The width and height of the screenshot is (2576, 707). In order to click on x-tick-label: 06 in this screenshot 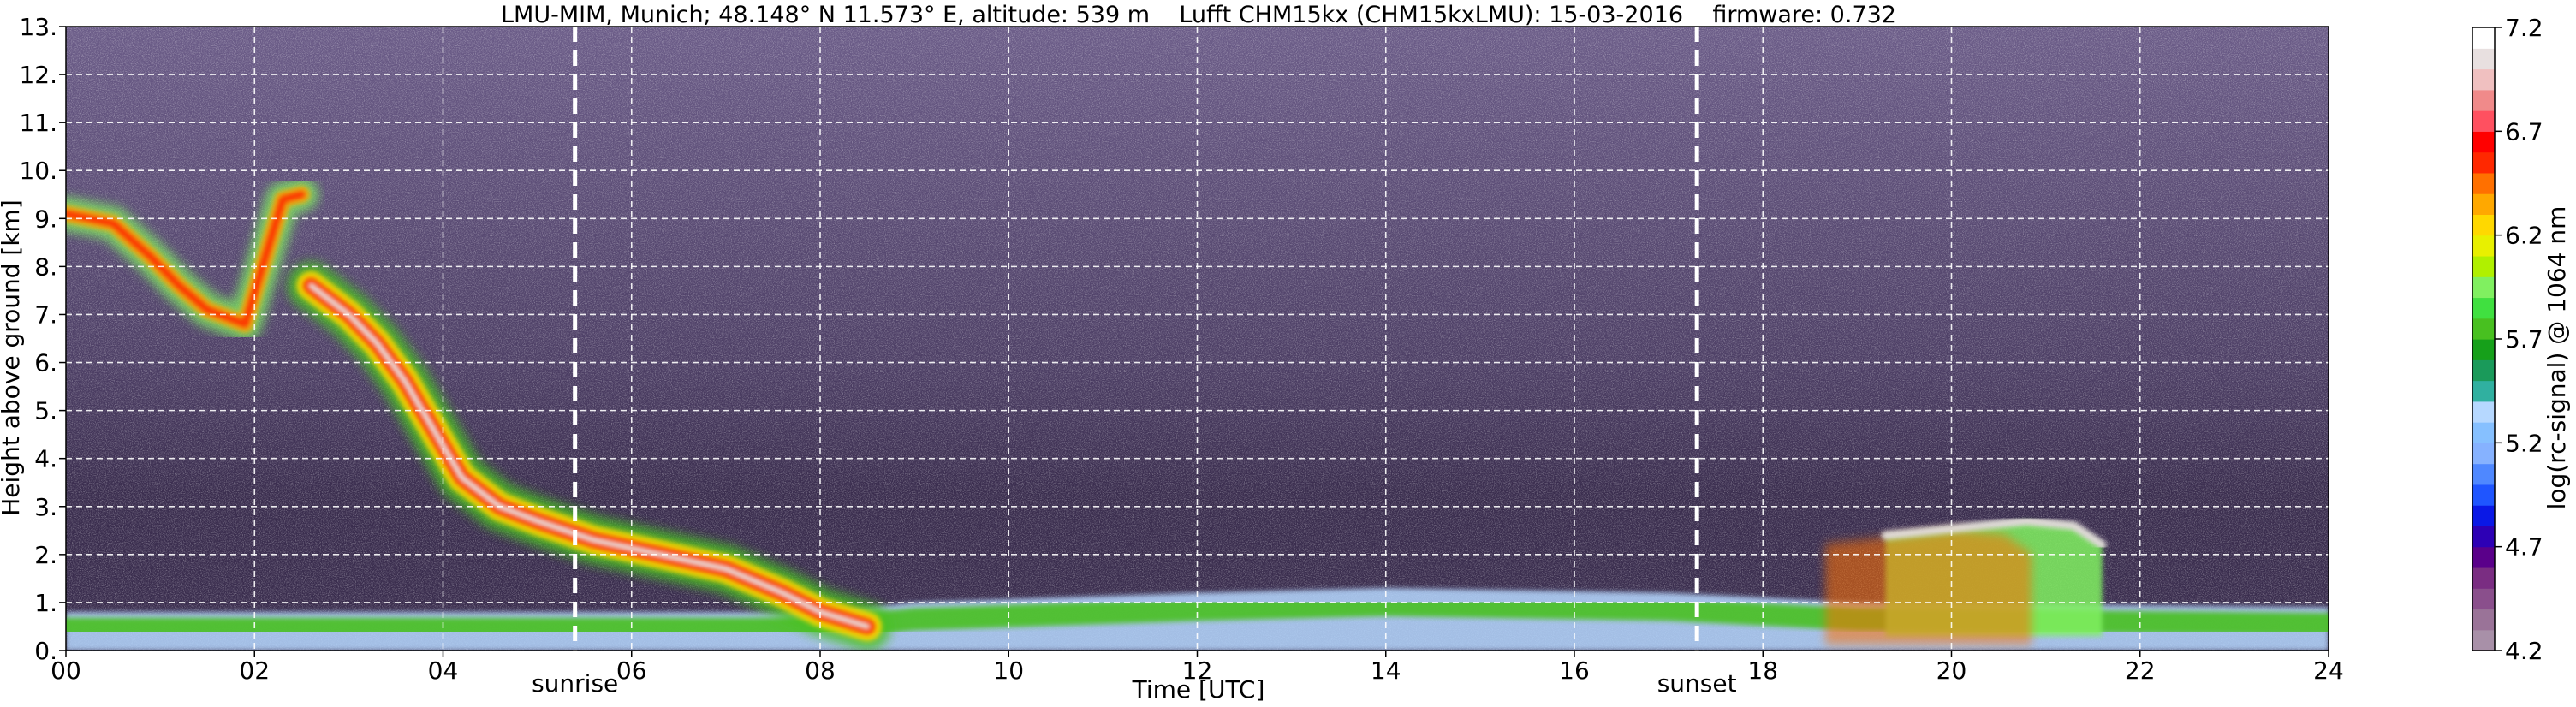, I will do `click(631, 670)`.